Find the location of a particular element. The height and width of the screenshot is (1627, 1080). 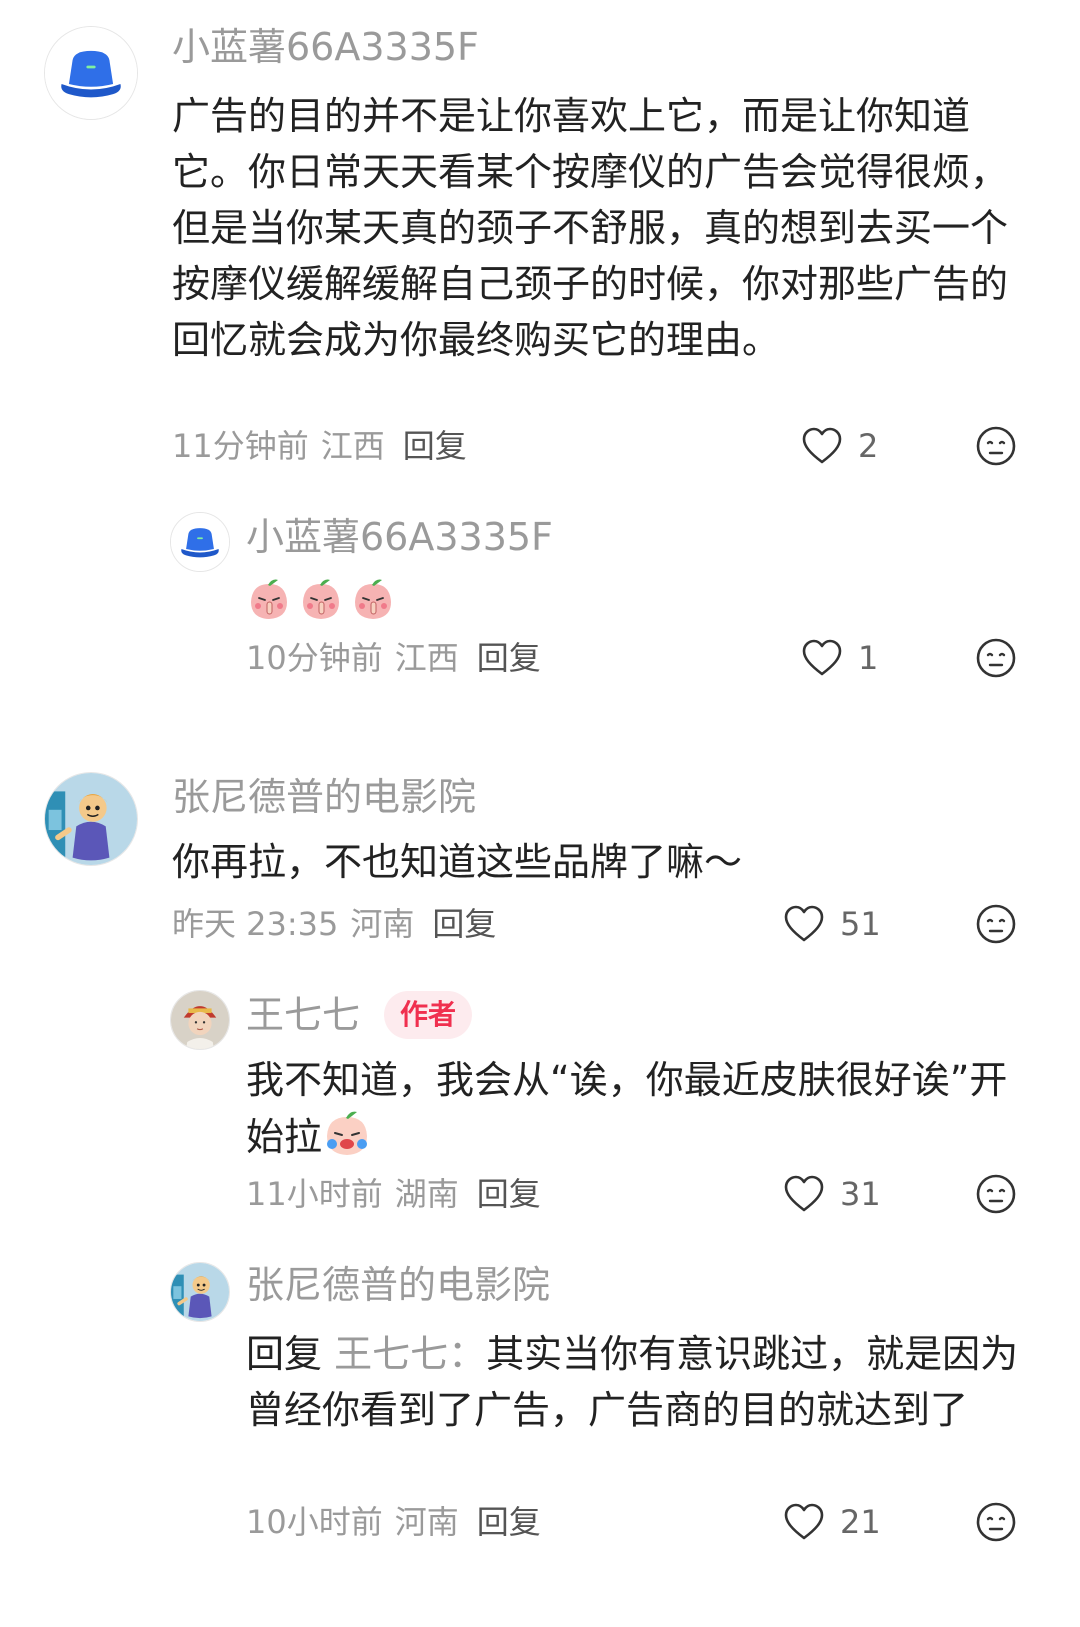

reply-stickers is located at coordinates (321, 599).